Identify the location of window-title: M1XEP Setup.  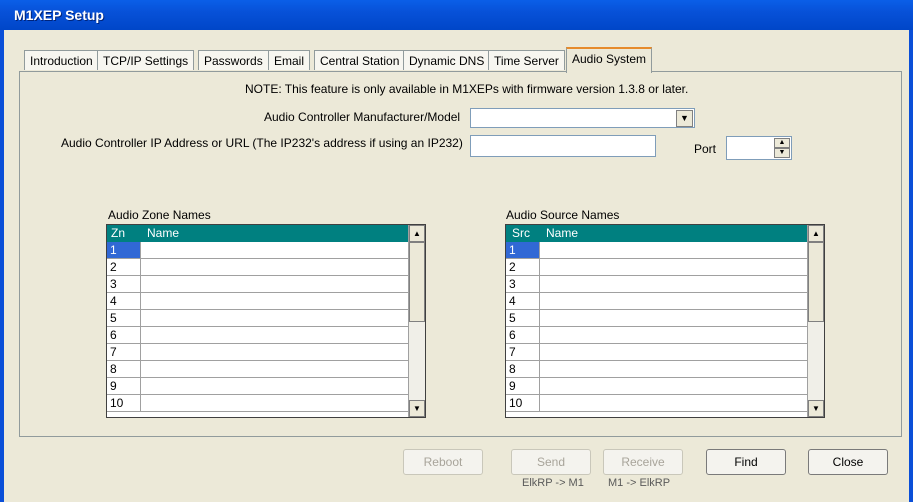
(59, 15).